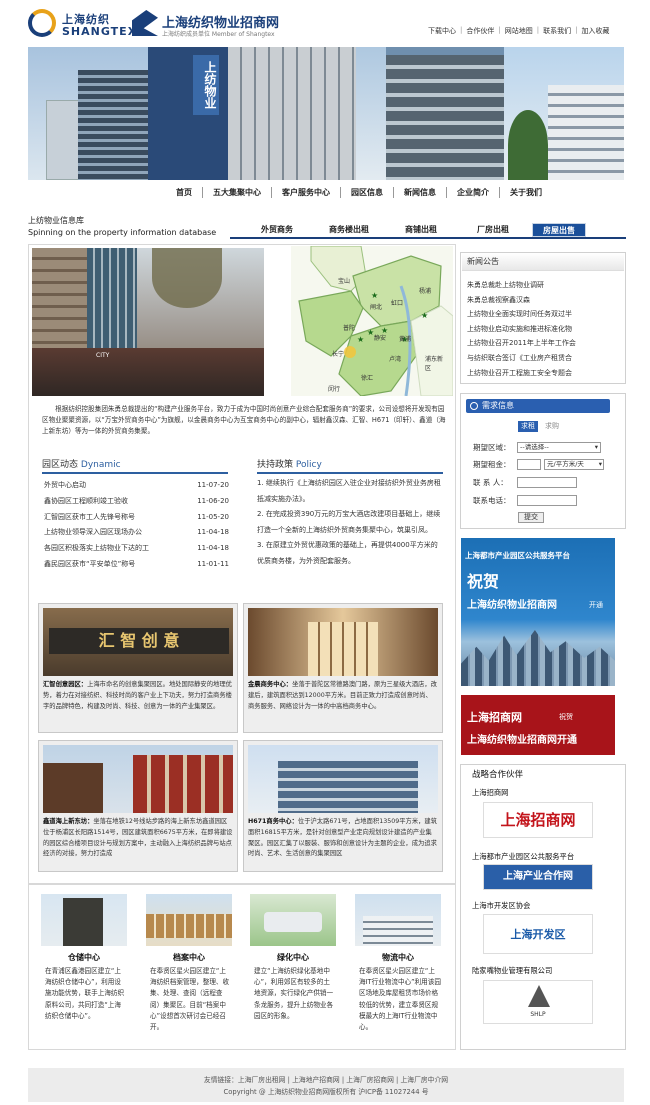 This screenshot has height=1105, width=650. Describe the element at coordinates (552, 426) in the screenshot. I see `tab-seek-buy: 求购` at that location.